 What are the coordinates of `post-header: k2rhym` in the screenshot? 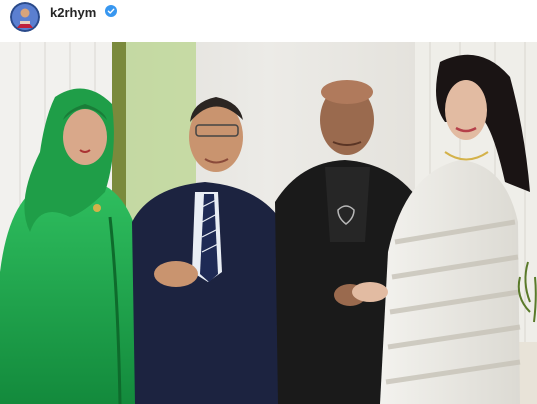 It's located at (268, 21).